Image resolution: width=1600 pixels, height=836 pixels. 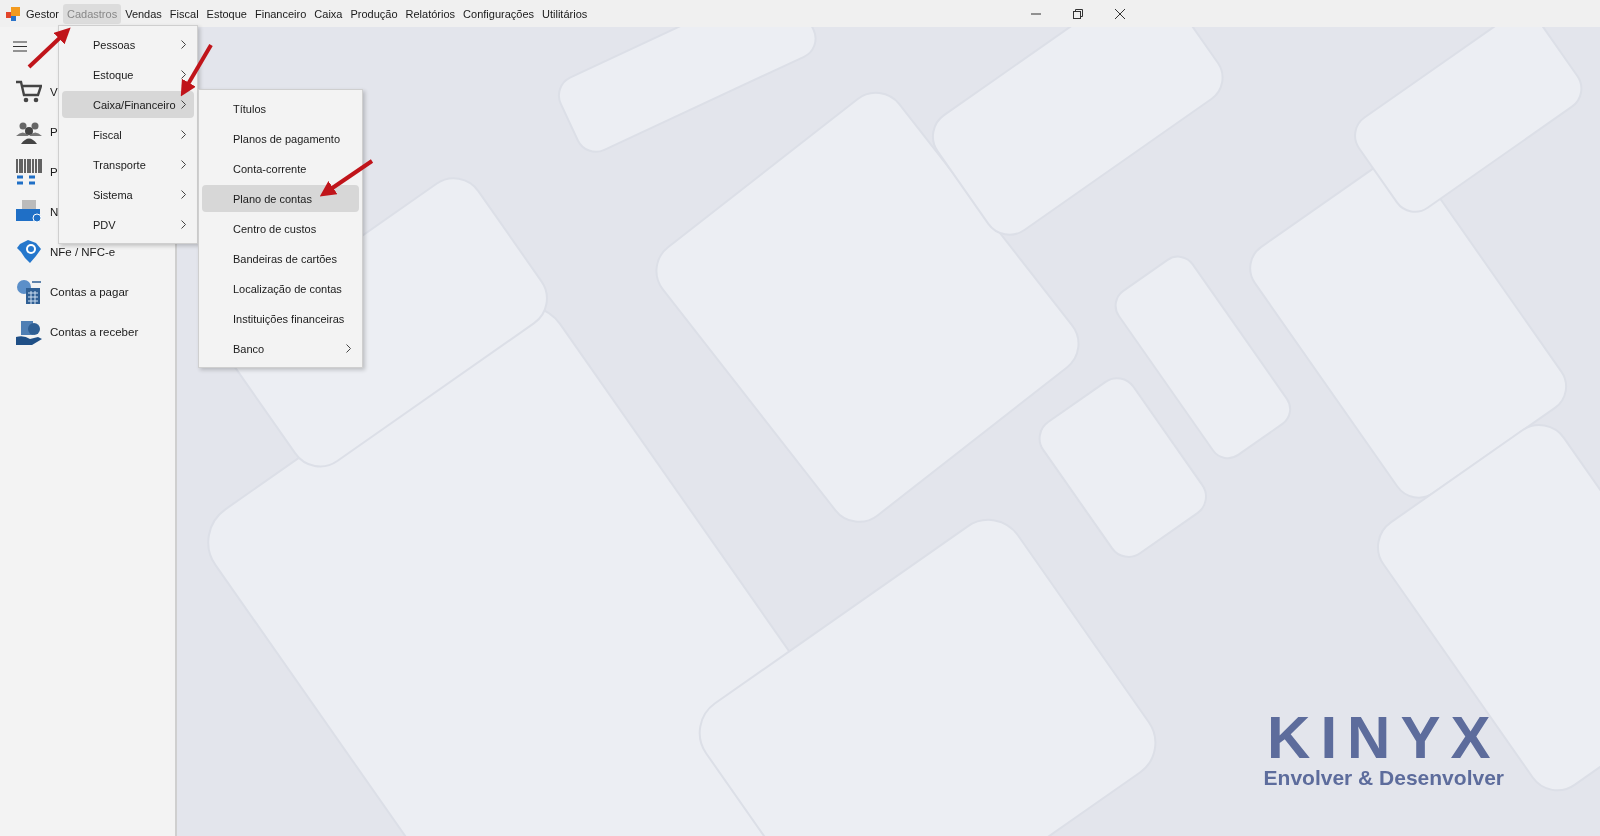 What do you see at coordinates (54, 212) in the screenshot?
I see `sidebar-item: N` at bounding box center [54, 212].